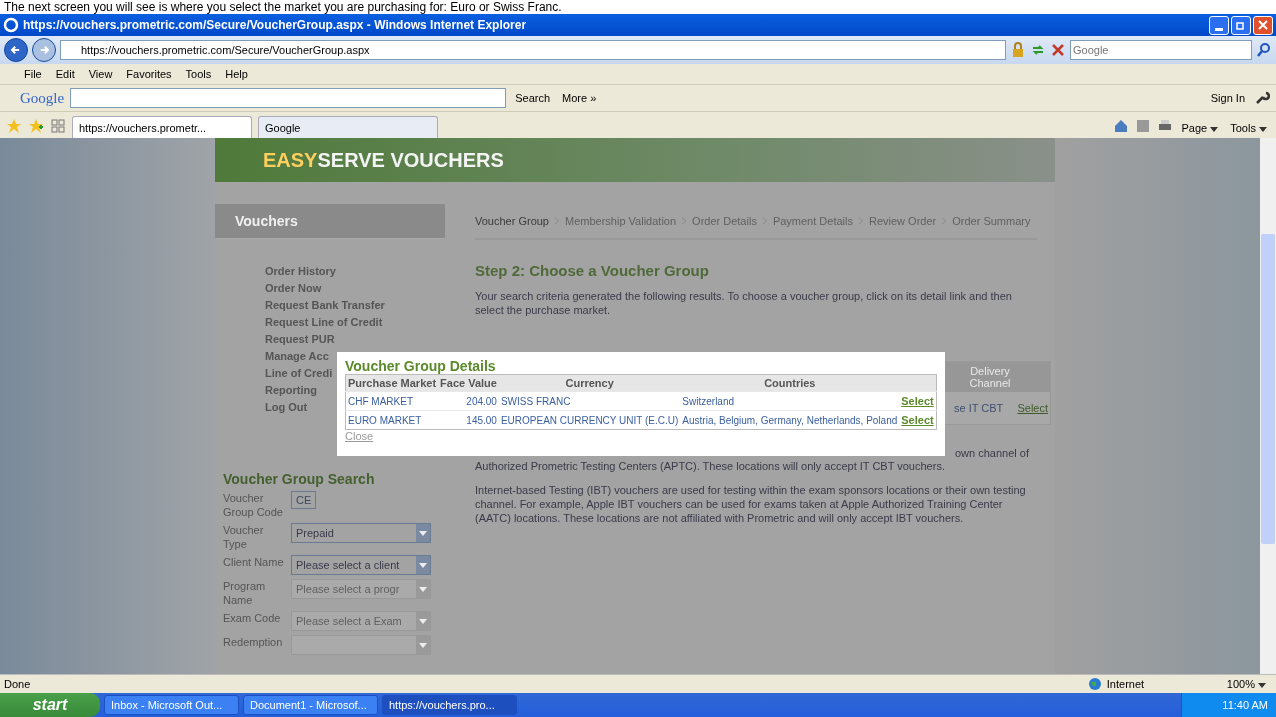  Describe the element at coordinates (812, 221) in the screenshot. I see `breadcrumb-link: Payment Details` at that location.